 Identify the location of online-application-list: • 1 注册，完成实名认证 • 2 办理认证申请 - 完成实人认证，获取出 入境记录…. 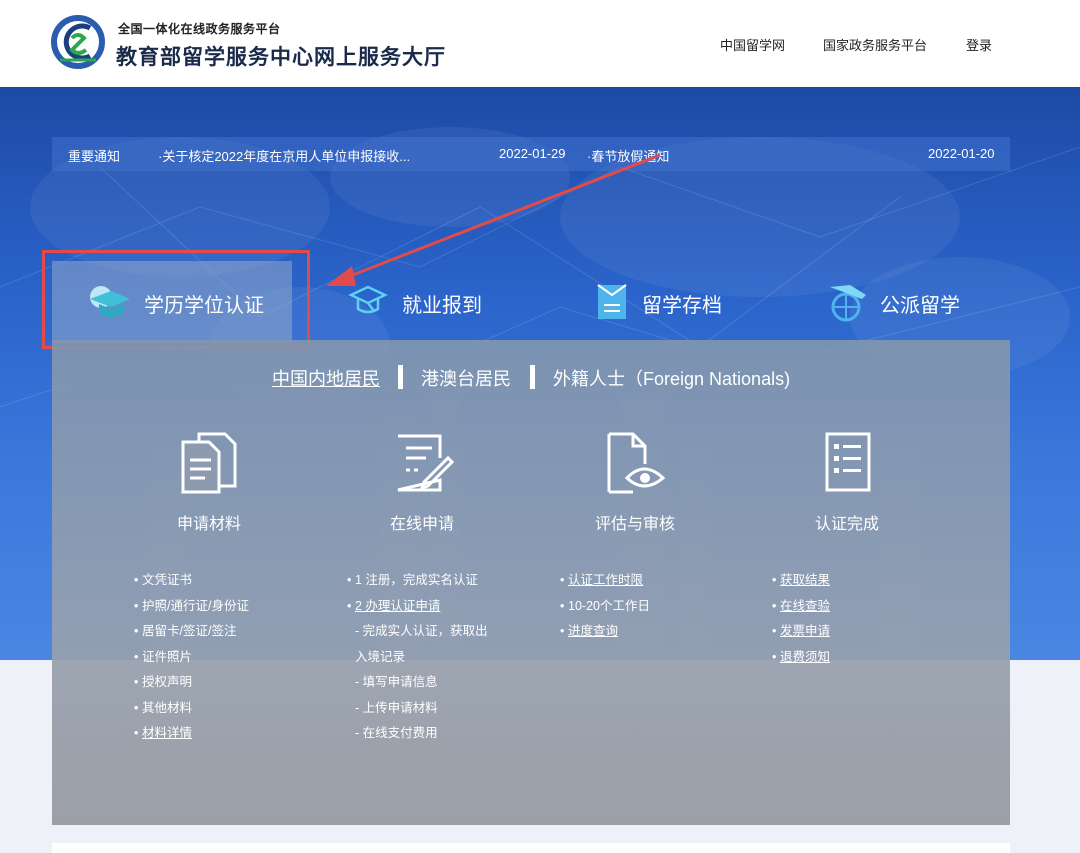
(417, 657).